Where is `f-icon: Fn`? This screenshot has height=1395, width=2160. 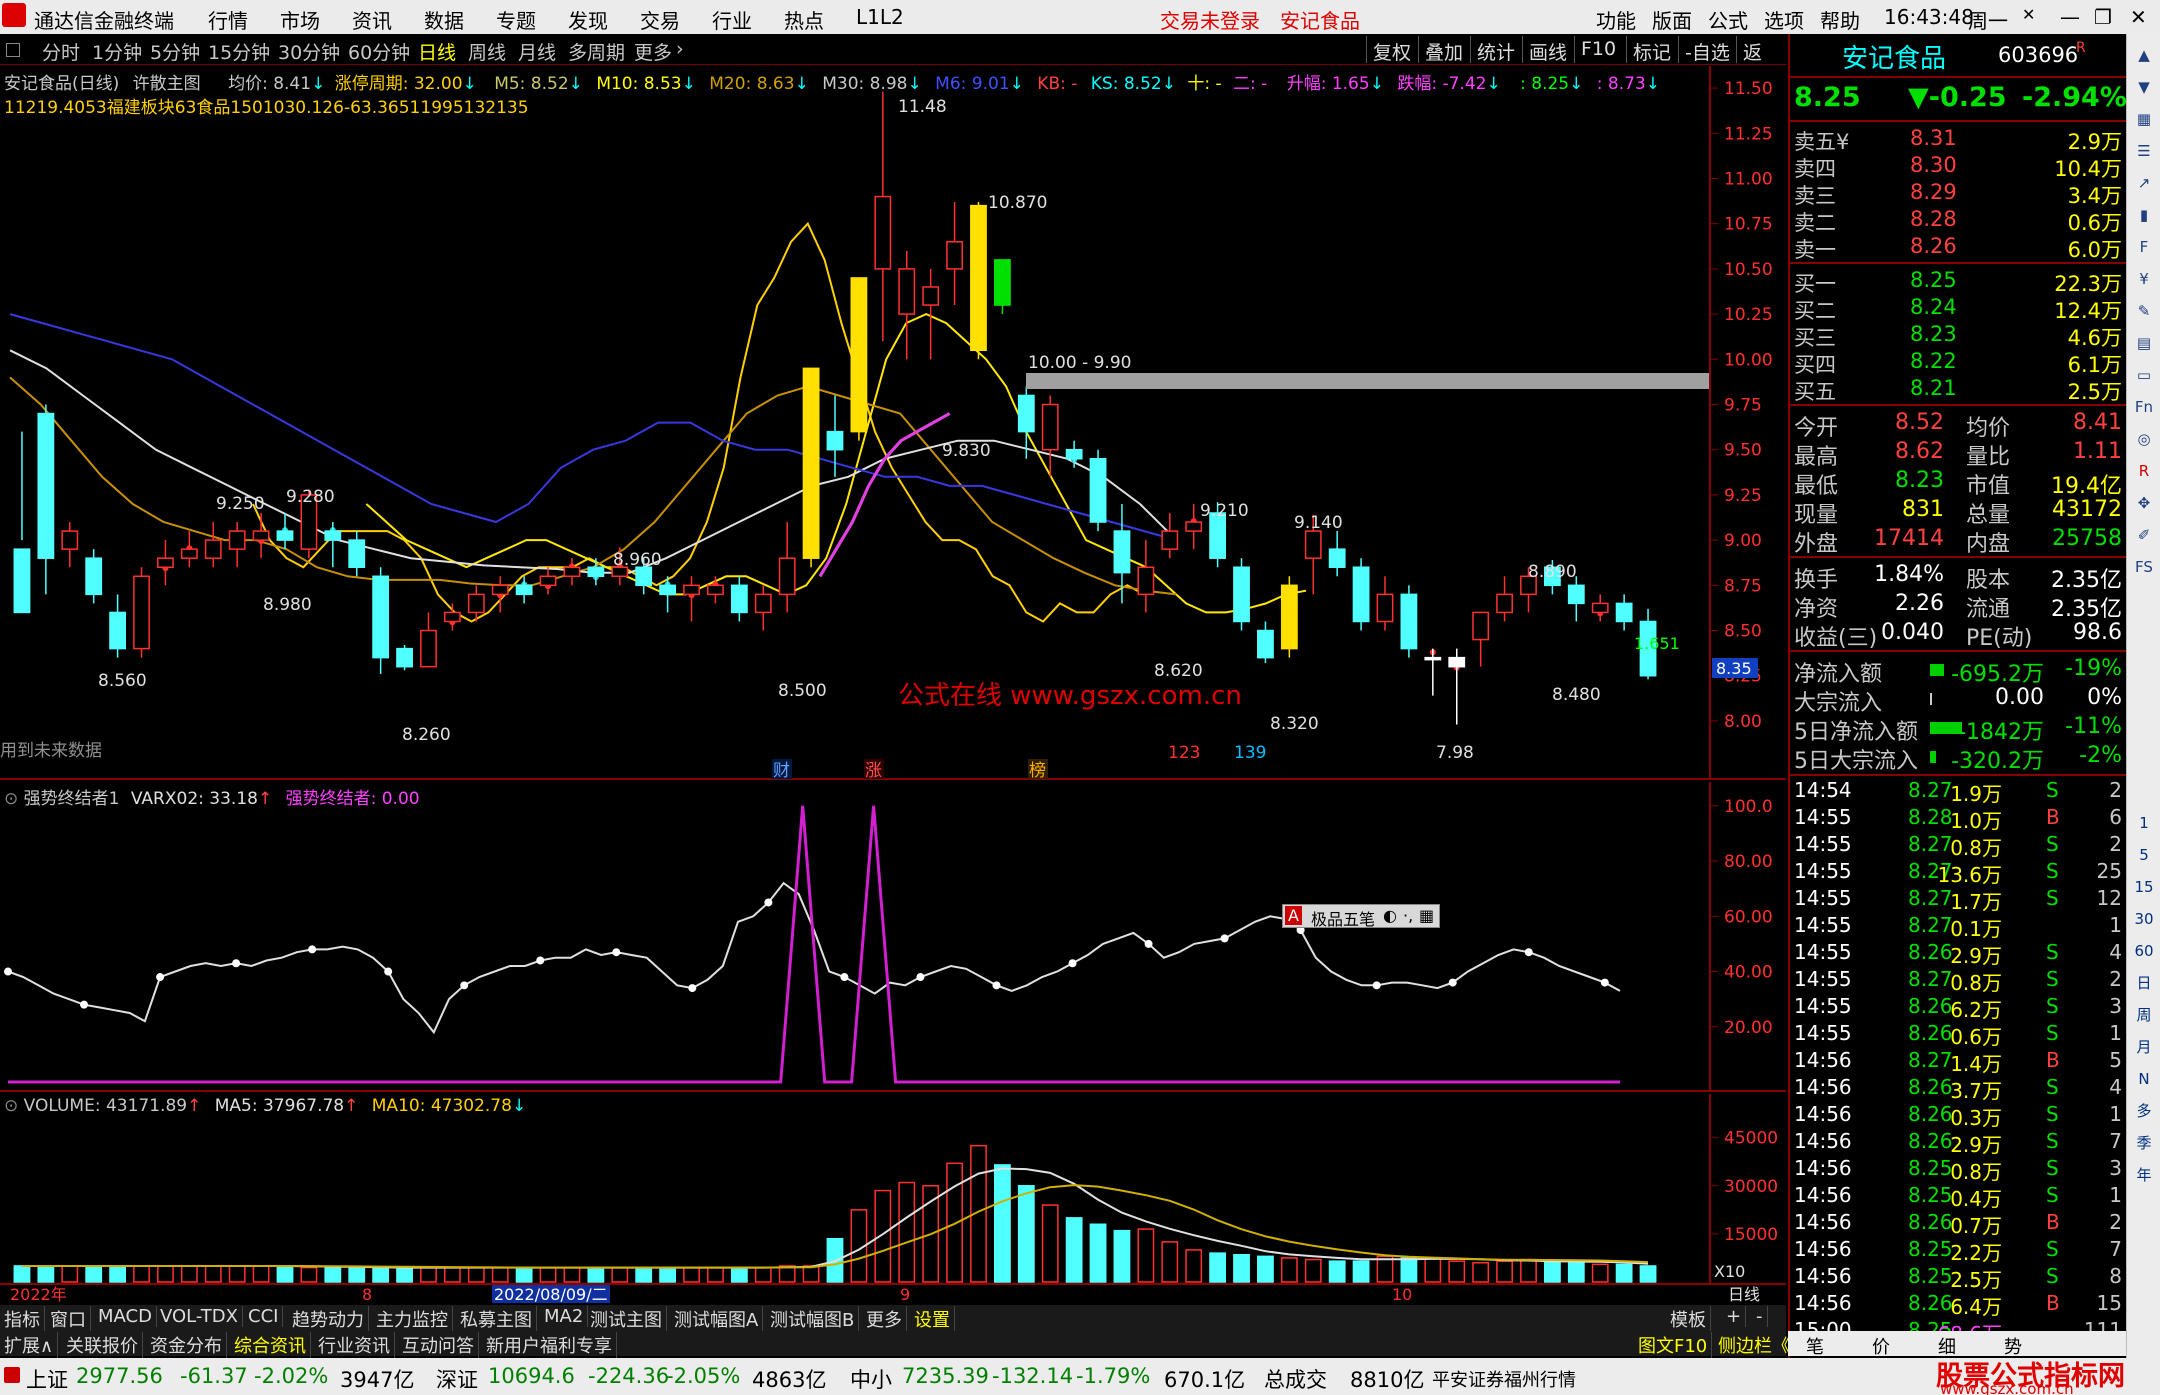
f-icon: Fn is located at coordinates (2144, 407).